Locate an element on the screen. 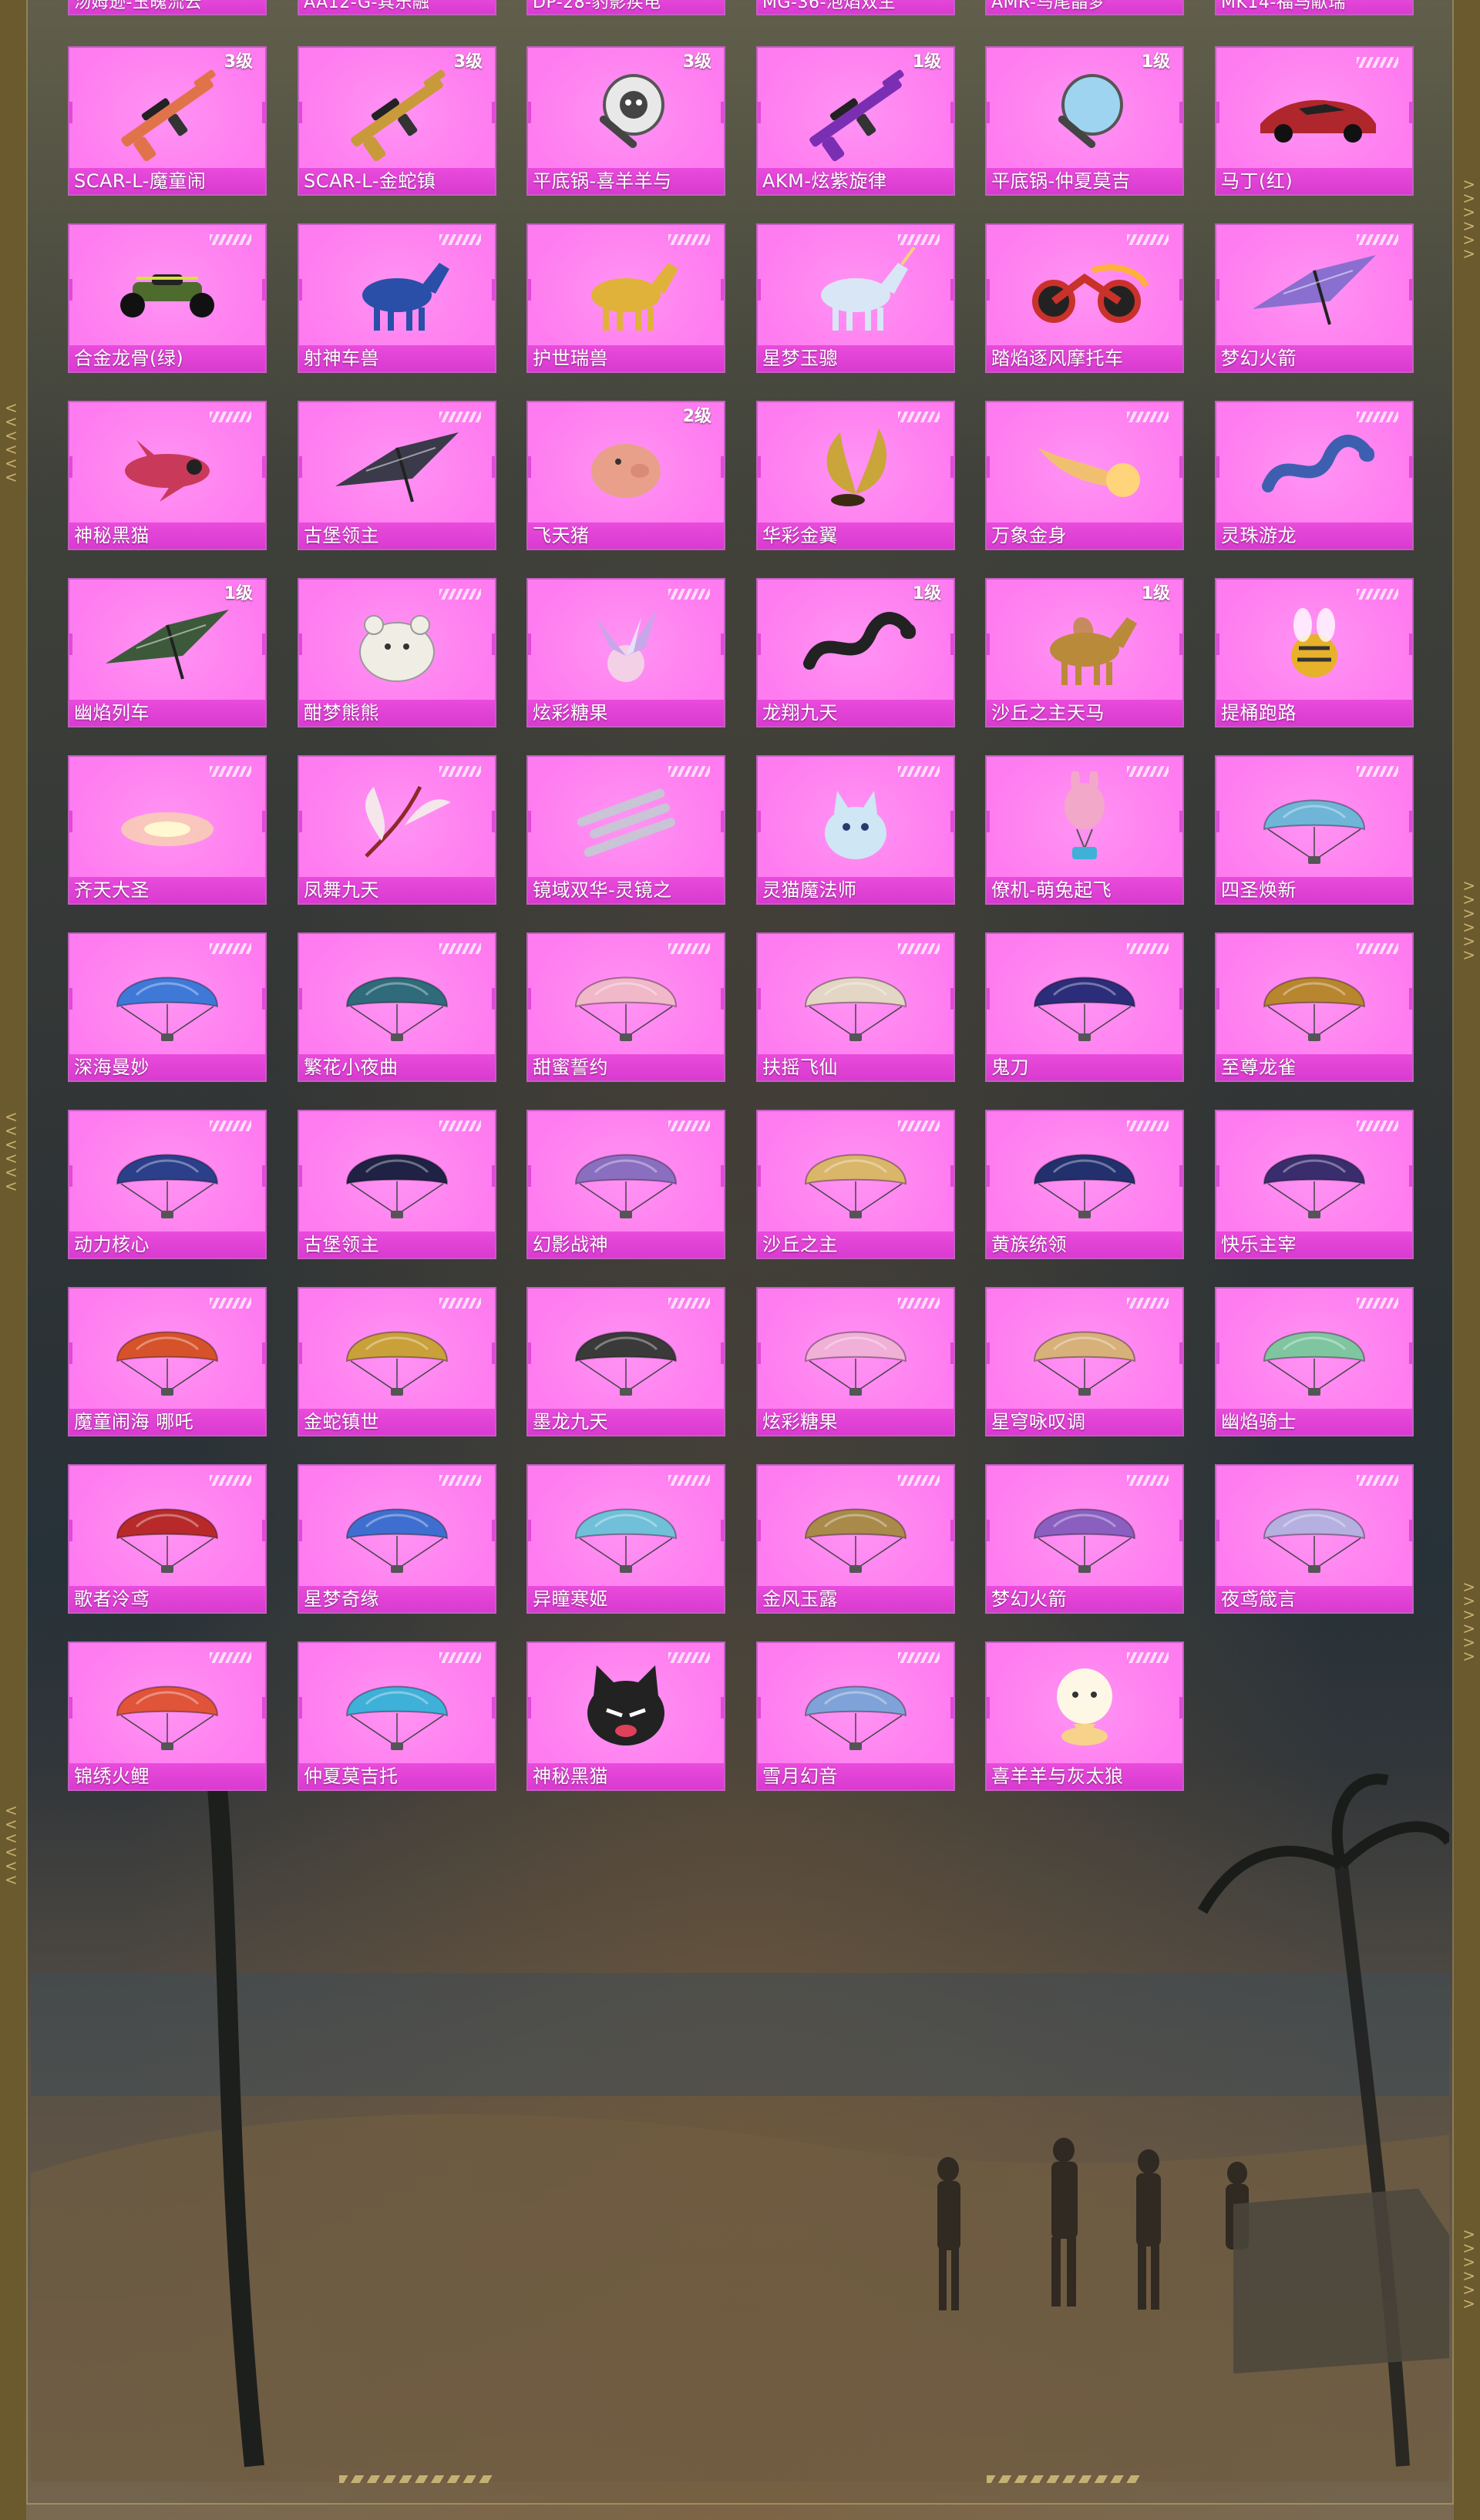 The height and width of the screenshot is (2520, 1480). item-card: DP-28-豹影疾电 is located at coordinates (625, 8).